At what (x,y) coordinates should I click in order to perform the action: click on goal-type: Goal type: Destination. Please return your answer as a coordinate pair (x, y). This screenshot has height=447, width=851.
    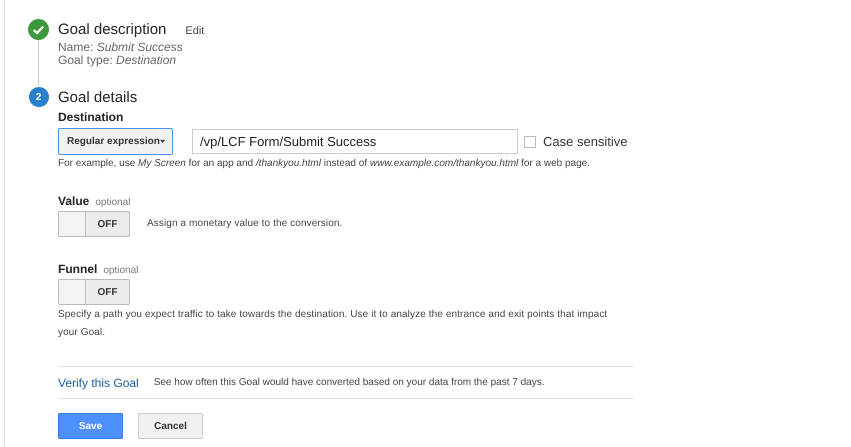
    Looking at the image, I should click on (118, 60).